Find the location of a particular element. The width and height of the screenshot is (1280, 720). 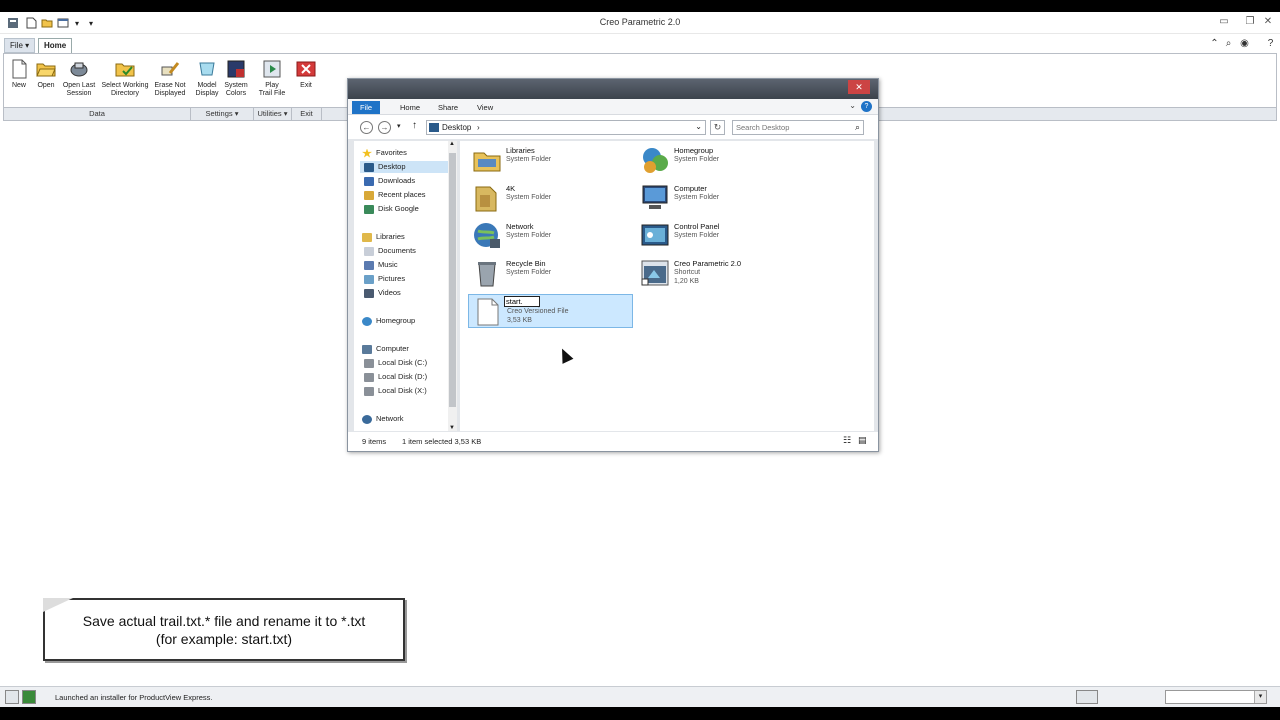

file-item-homegroup: Homegroup System Folder is located at coordinates (718, 160).